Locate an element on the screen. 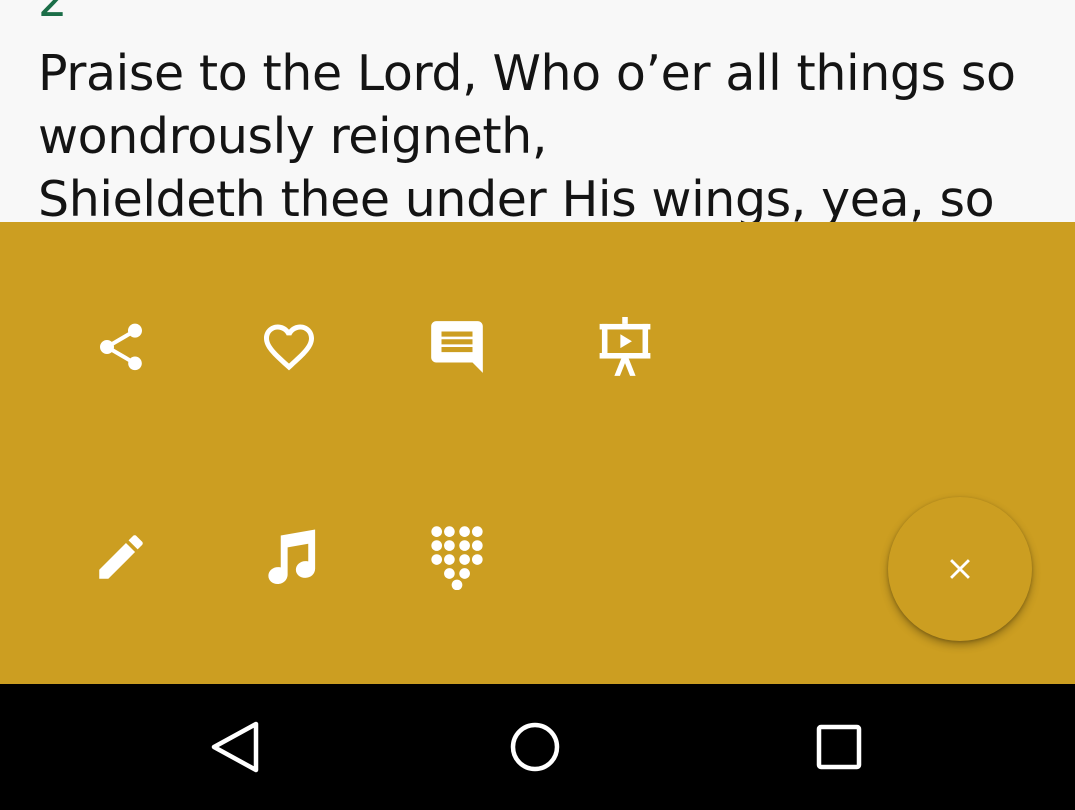 The width and height of the screenshot is (1075, 810). close-icon is located at coordinates (960, 569).